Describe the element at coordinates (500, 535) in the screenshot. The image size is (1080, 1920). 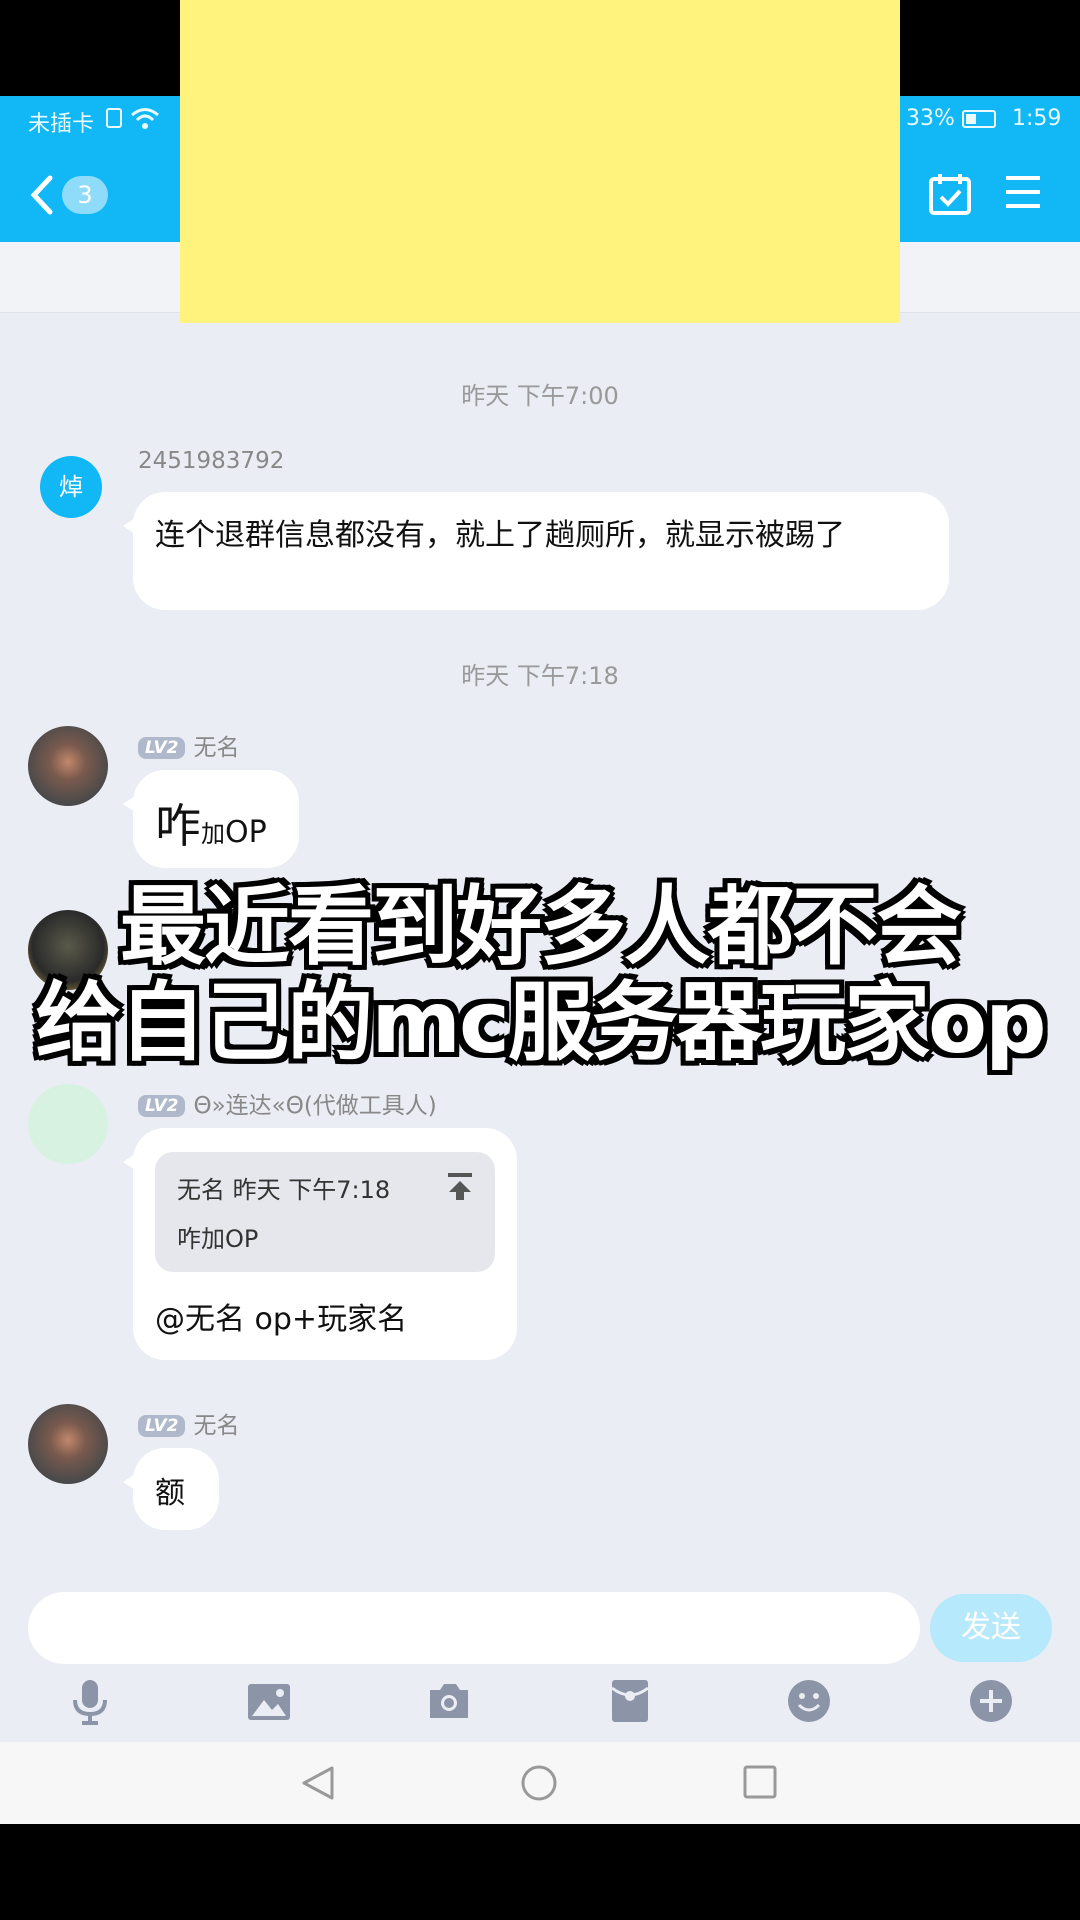
I see `message-text: 连个退群信息都没有，就上了趟厕所，就显示被踢了` at that location.